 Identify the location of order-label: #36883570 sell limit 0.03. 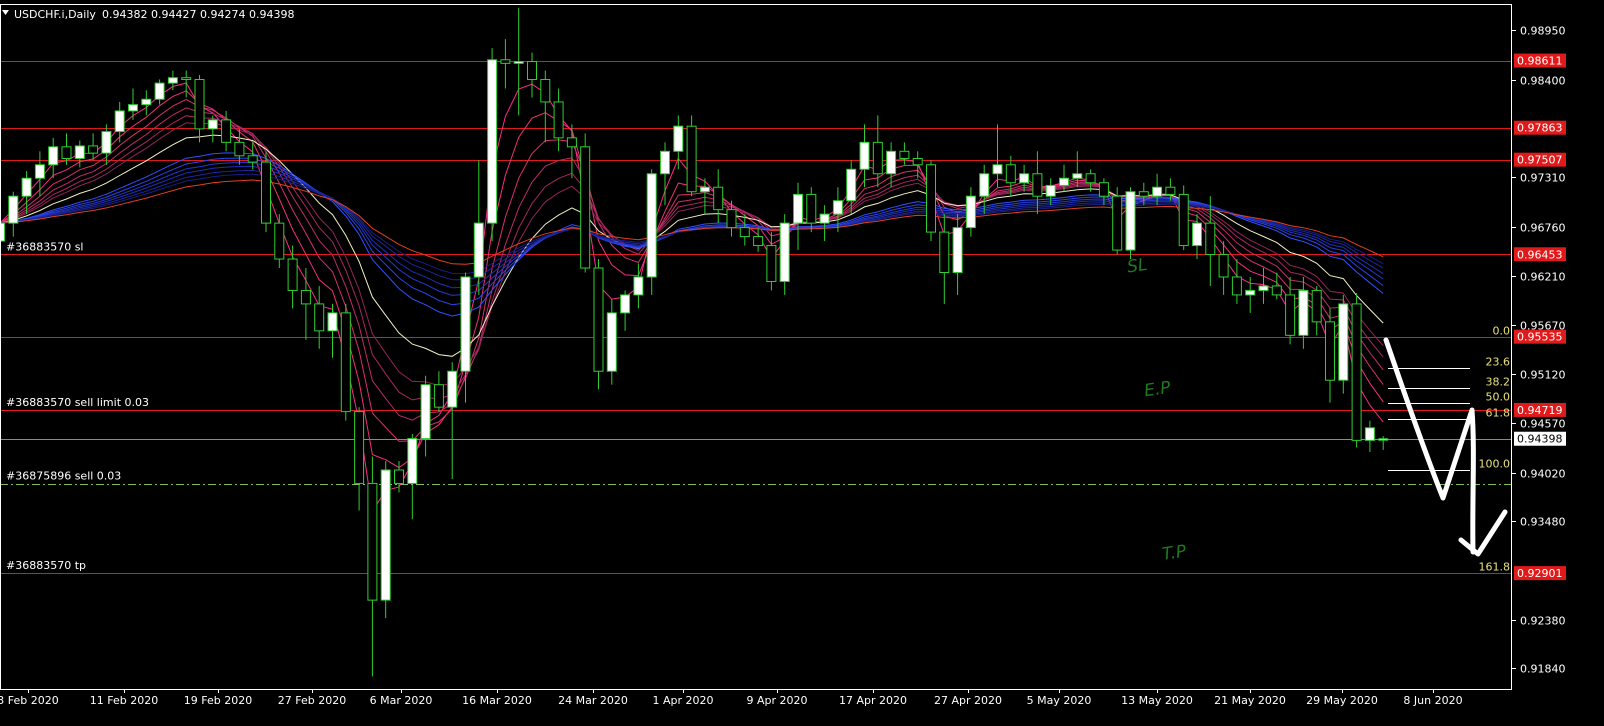
(77, 402).